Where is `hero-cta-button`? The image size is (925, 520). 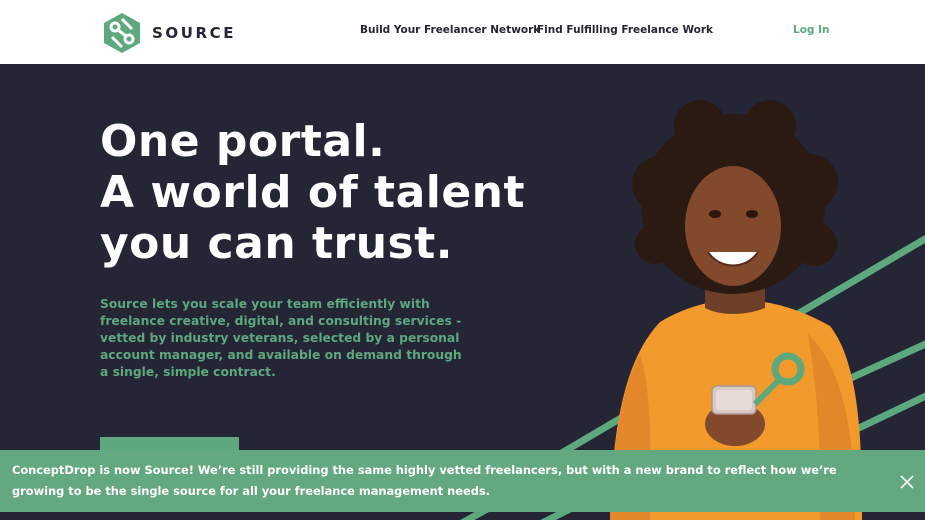
hero-cta-button is located at coordinates (169, 444).